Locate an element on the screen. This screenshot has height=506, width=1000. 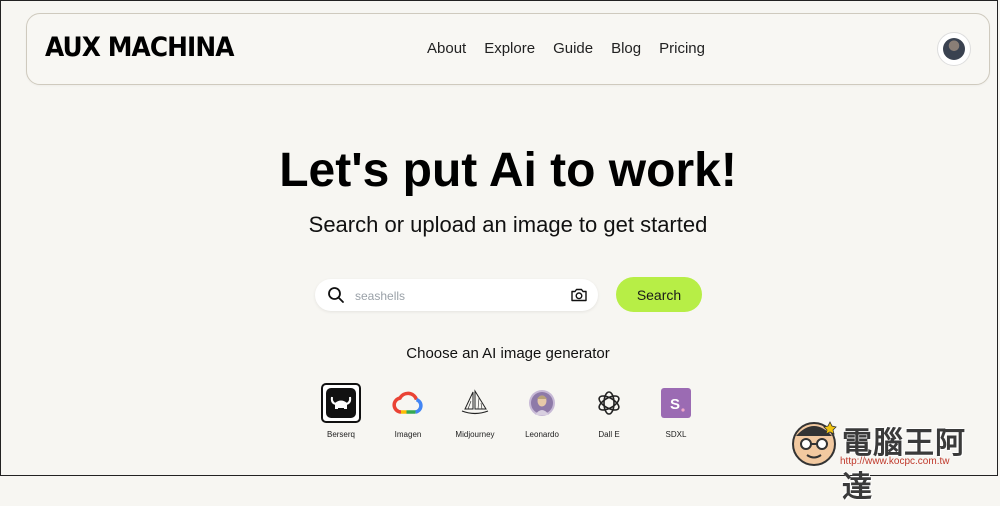
generator-leonardo-label: Leonardo is located at coordinates (542, 434).